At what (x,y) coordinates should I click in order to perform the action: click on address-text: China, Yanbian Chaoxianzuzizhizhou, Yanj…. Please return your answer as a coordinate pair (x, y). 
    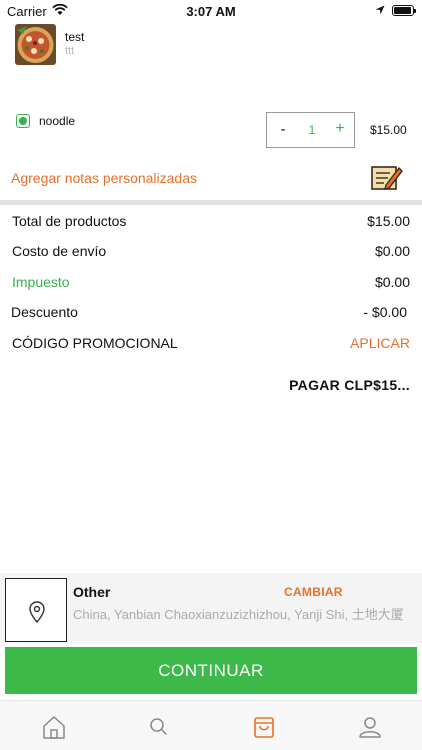
    Looking at the image, I should click on (238, 614).